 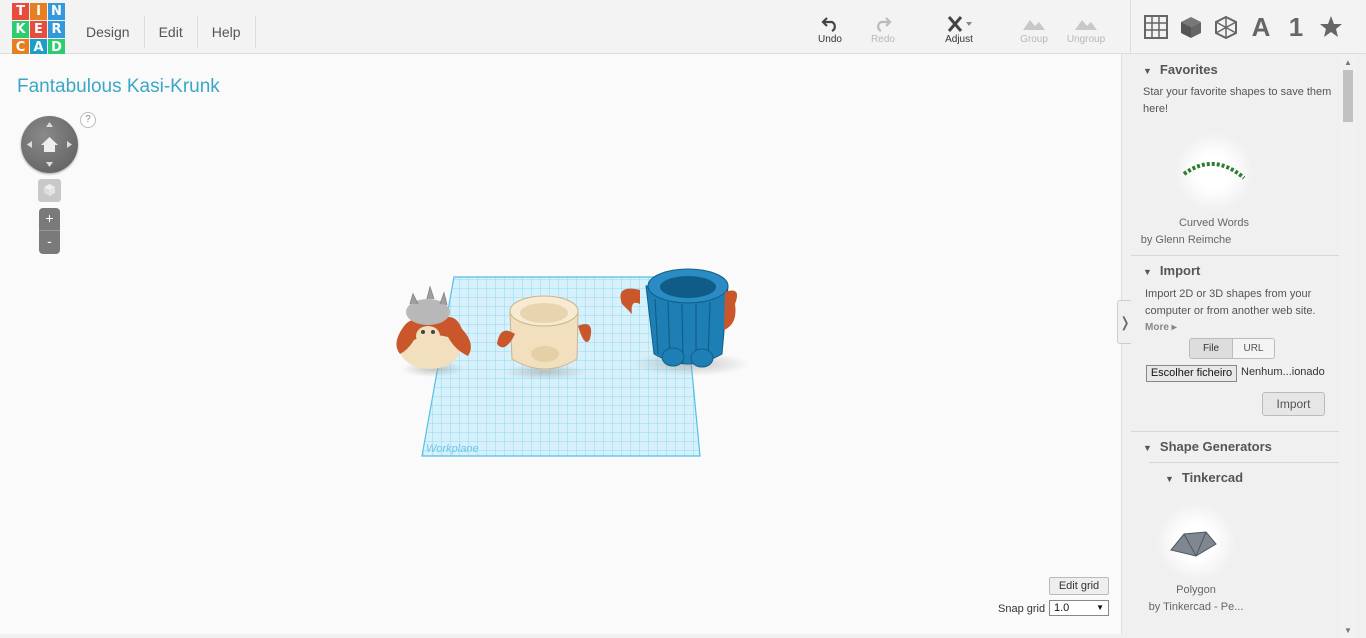 I want to click on model-cream-mug, so click(x=544, y=337).